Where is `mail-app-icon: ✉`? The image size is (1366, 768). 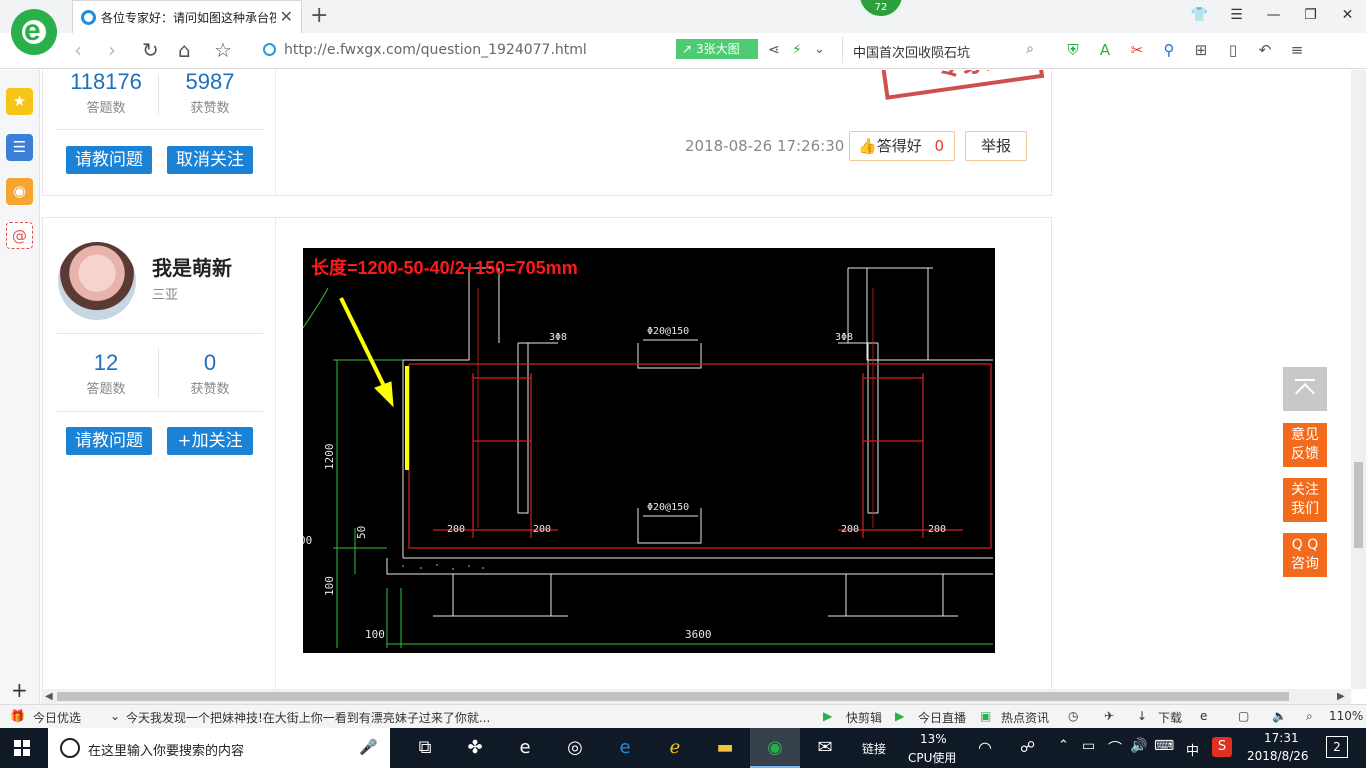
mail-app-icon: ✉ is located at coordinates (825, 748).